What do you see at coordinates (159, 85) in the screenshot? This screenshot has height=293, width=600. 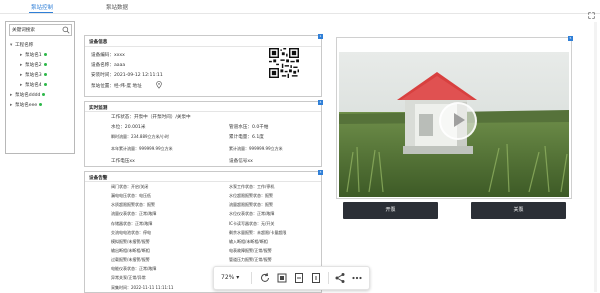 I see `location-pin-icon` at bounding box center [159, 85].